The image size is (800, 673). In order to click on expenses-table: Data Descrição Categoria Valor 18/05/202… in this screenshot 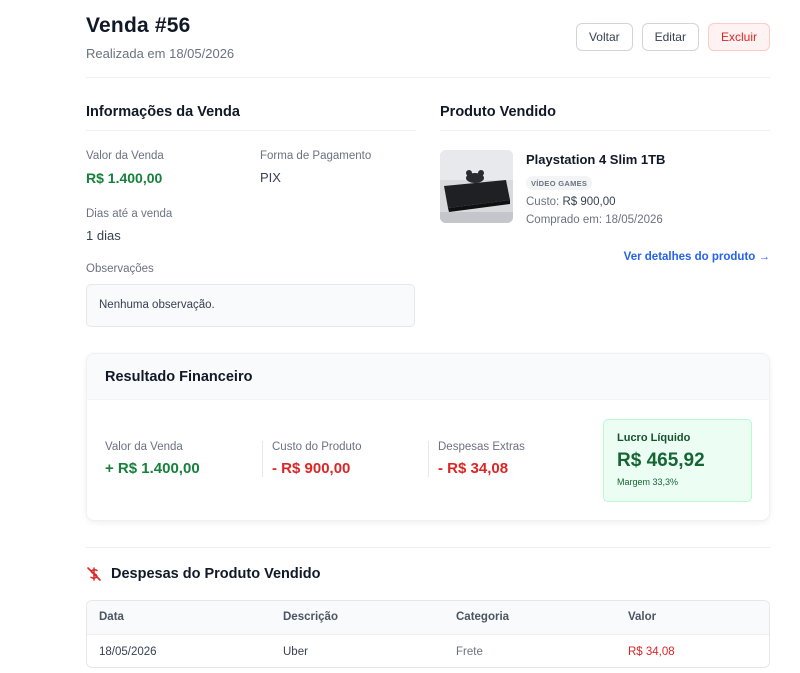, I will do `click(428, 634)`.